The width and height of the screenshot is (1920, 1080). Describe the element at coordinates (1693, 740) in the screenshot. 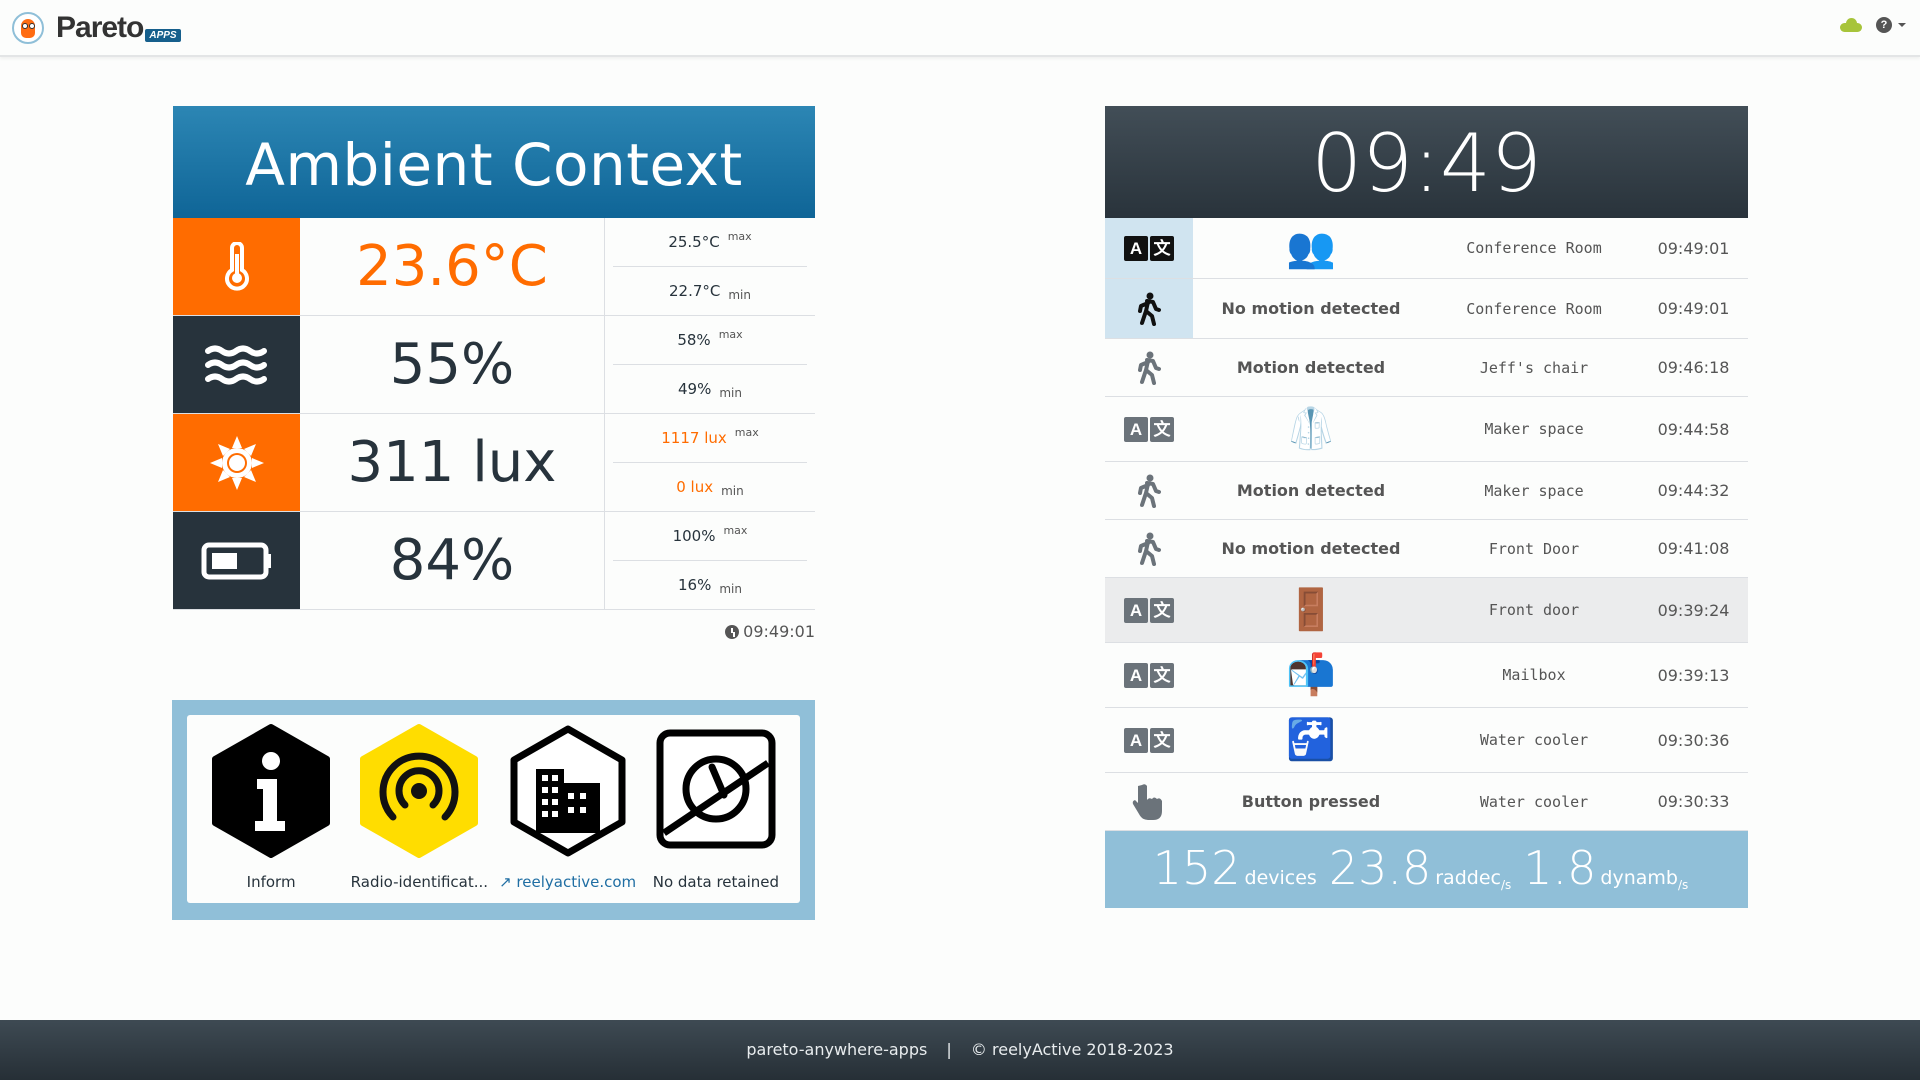

I see `event-time: 09:30:36` at that location.